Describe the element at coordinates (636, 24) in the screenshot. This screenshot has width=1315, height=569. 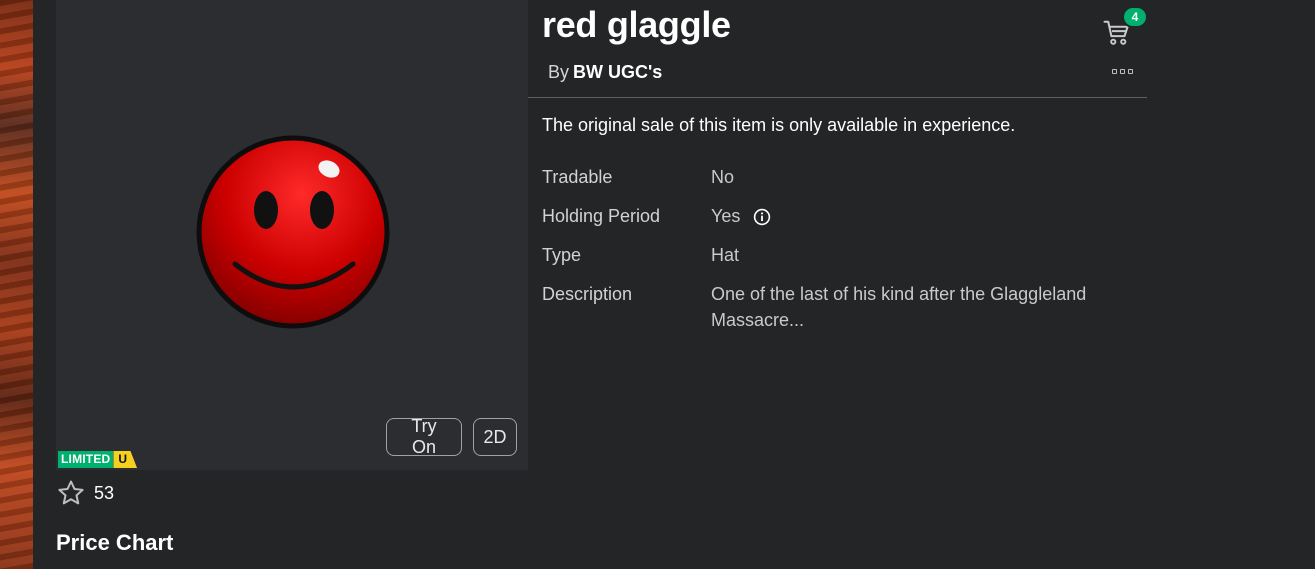
I see `item-title: red glaggle` at that location.